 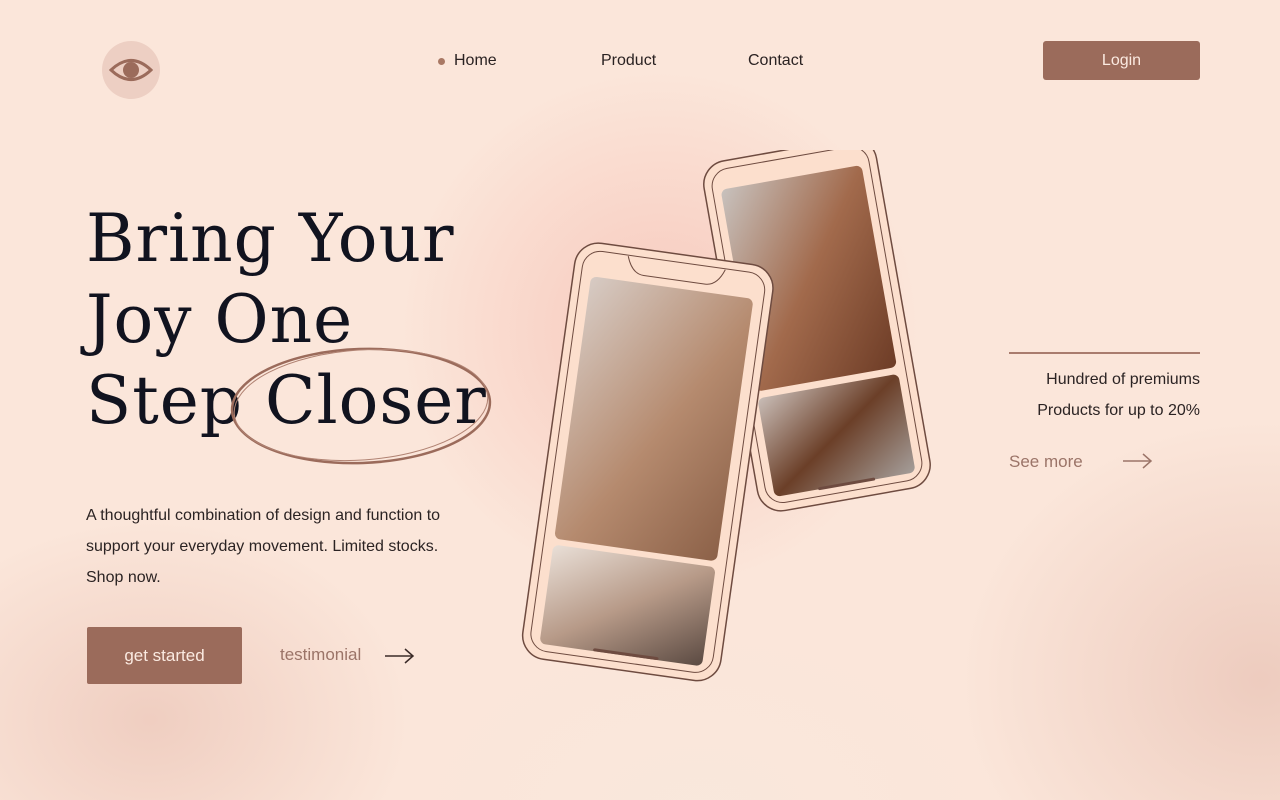 I want to click on hero-title-line-1: Bring Your, so click(x=270, y=238).